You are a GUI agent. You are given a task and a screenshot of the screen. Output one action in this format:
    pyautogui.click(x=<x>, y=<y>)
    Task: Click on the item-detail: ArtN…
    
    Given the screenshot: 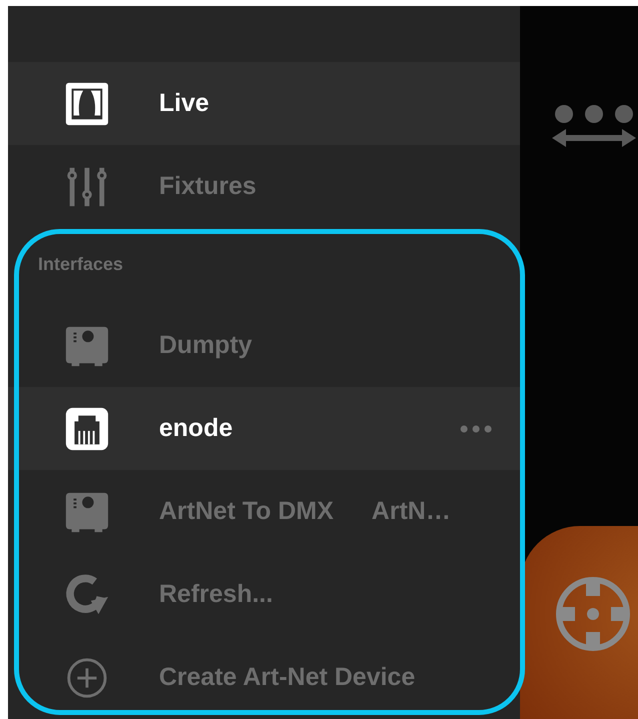 What is the action you would take?
    pyautogui.click(x=411, y=511)
    